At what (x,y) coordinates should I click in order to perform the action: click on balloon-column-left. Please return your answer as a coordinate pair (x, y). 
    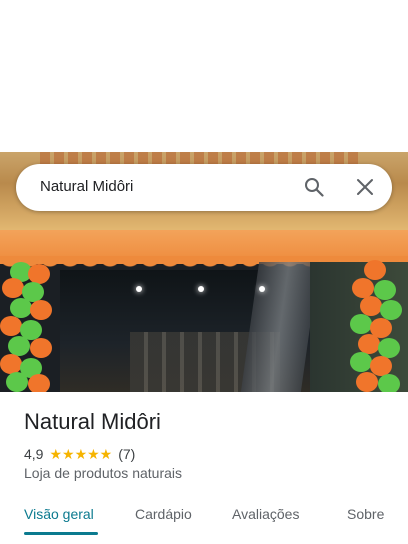
    Looking at the image, I should click on (27, 326).